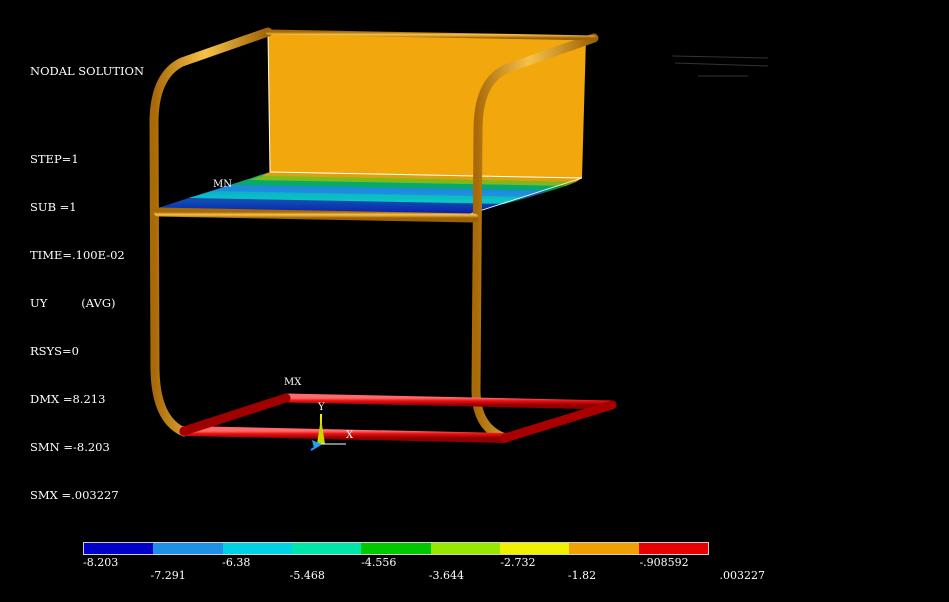  Describe the element at coordinates (293, 382) in the screenshot. I see `max-marker-label: MX` at that location.